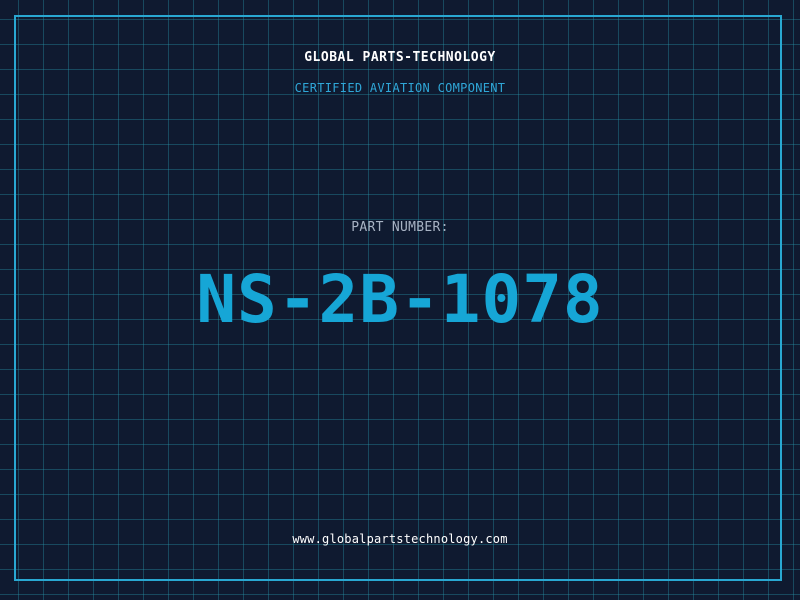 Image resolution: width=800 pixels, height=600 pixels. I want to click on certification-subtitle: CERTIFIED AVIATION COMPONENT, so click(400, 88).